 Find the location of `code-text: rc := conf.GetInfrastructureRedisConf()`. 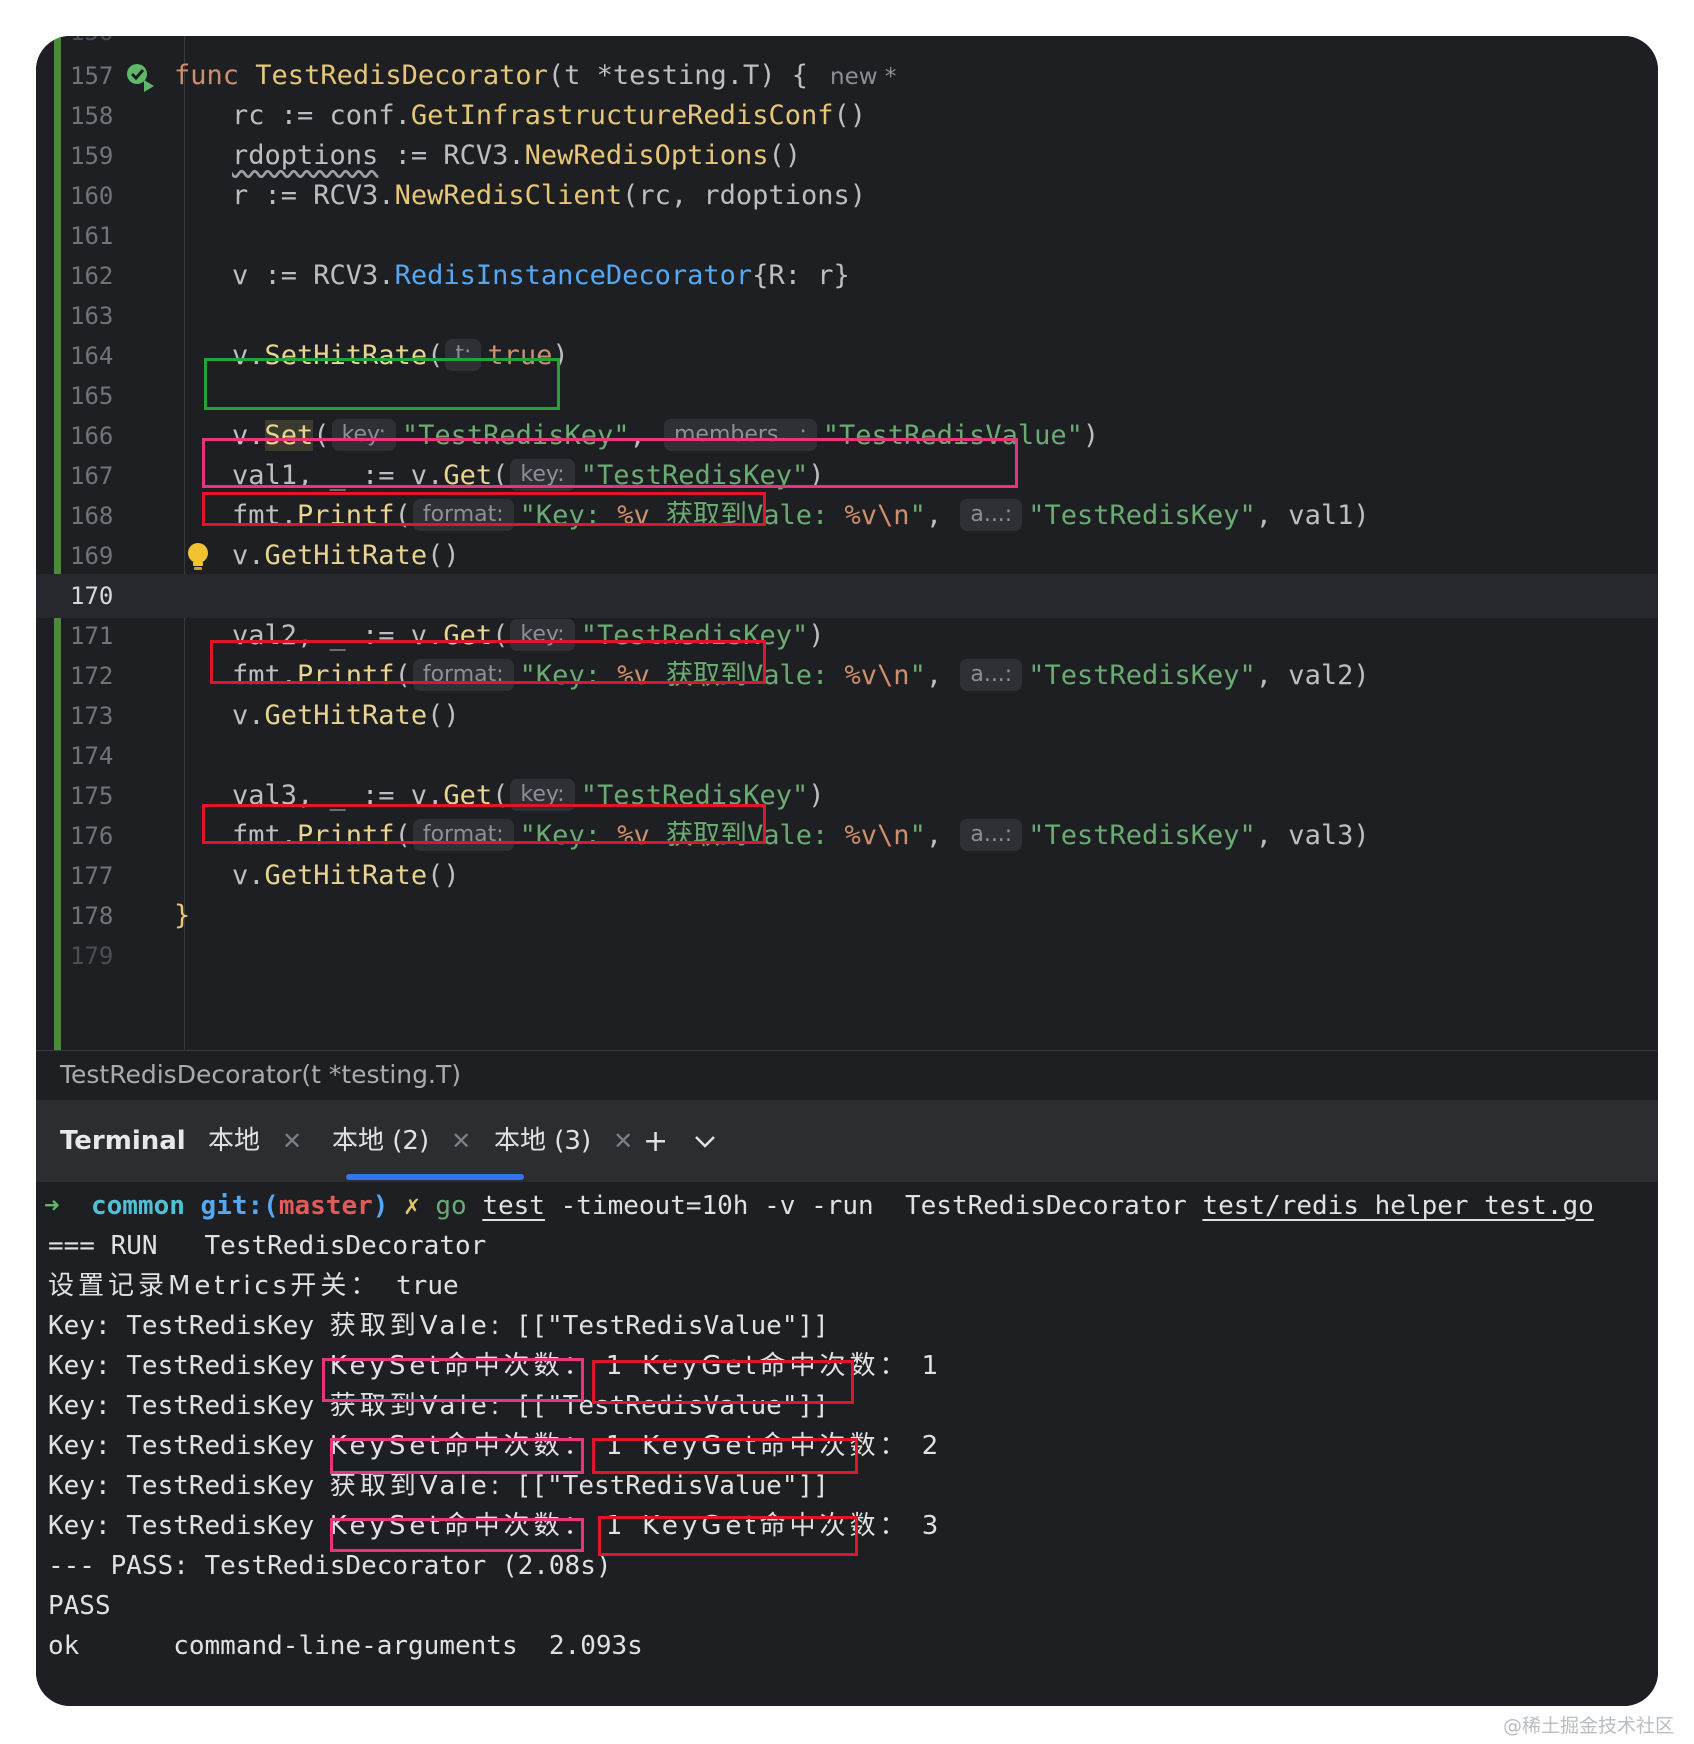

code-text: rc := conf.GetInfrastructureRedisConf() is located at coordinates (549, 115).